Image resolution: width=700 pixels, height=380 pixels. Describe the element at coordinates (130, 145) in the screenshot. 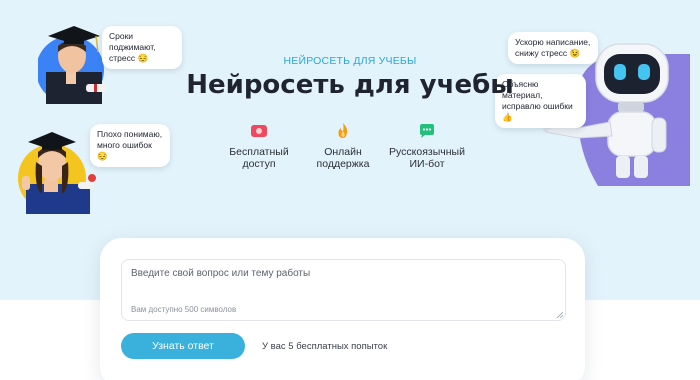

I see `student-speech-bubble: Плохо понимаю, много ошибок 😔` at that location.